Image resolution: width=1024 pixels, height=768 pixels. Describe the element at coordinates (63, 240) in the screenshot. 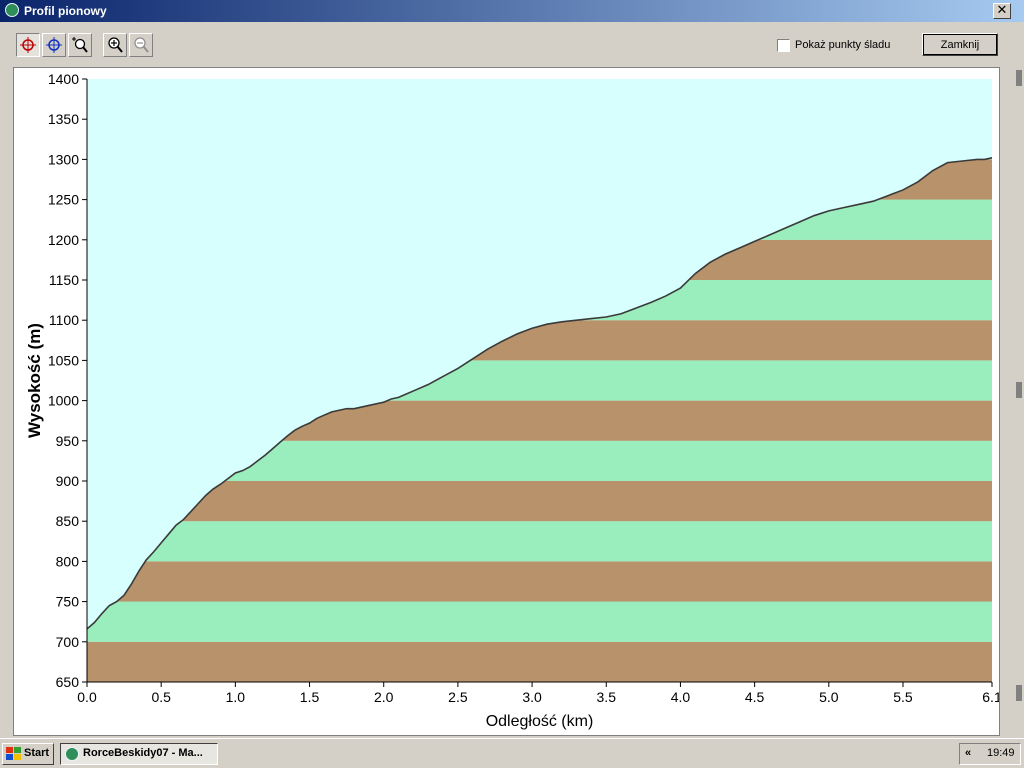

I see `y-tick-label: 1200` at that location.